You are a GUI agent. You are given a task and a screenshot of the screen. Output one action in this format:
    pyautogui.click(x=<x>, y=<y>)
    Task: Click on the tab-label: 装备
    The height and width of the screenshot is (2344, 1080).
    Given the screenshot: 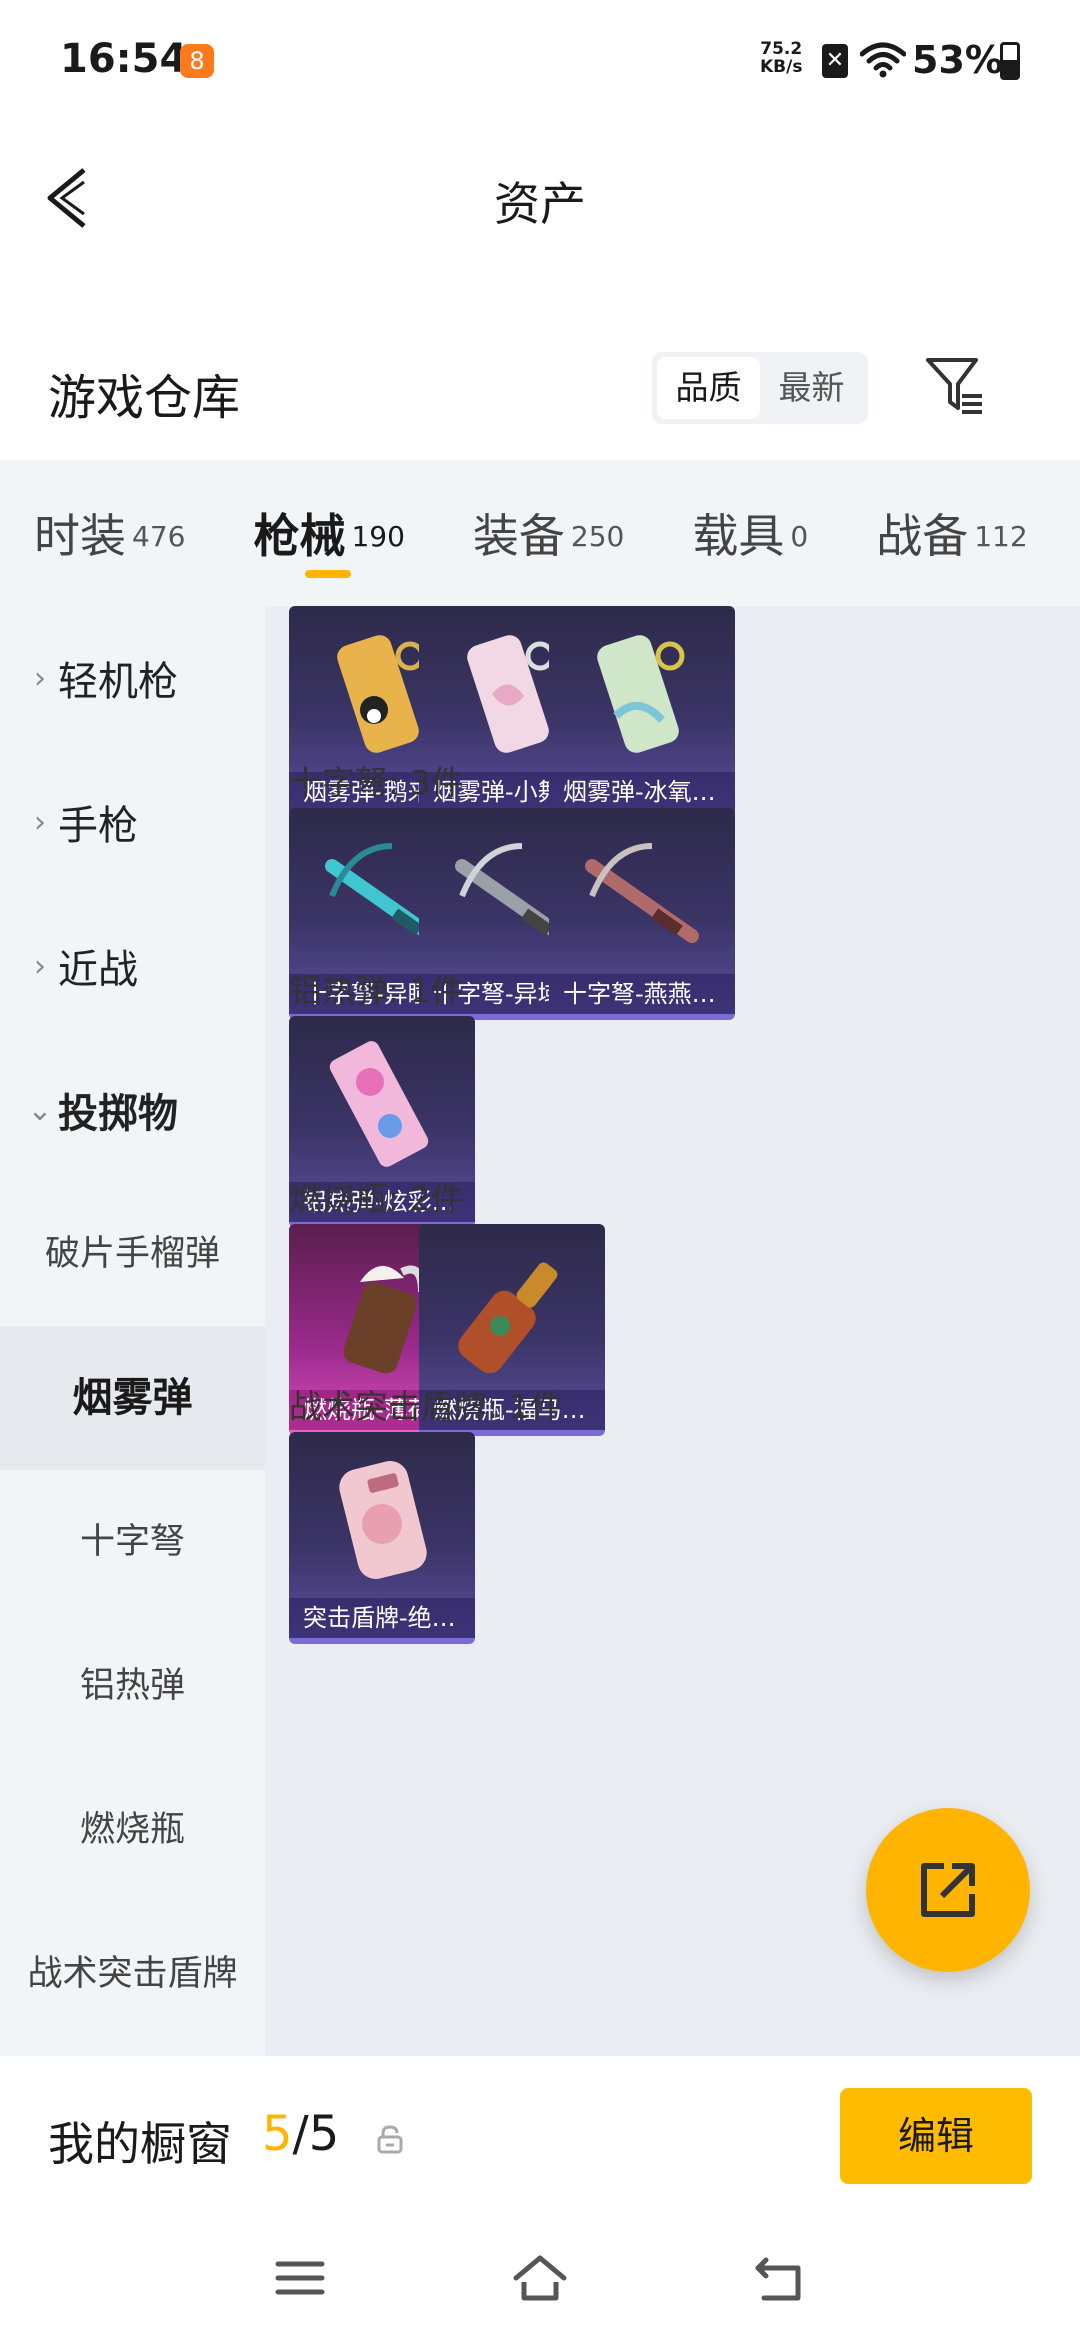 What is the action you would take?
    pyautogui.click(x=518, y=536)
    